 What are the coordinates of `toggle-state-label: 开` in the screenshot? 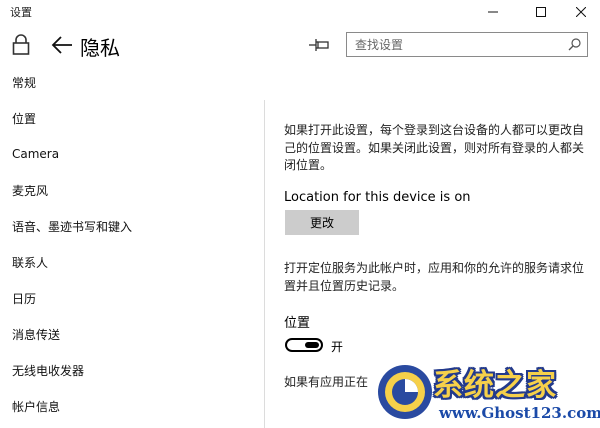 It's located at (337, 347).